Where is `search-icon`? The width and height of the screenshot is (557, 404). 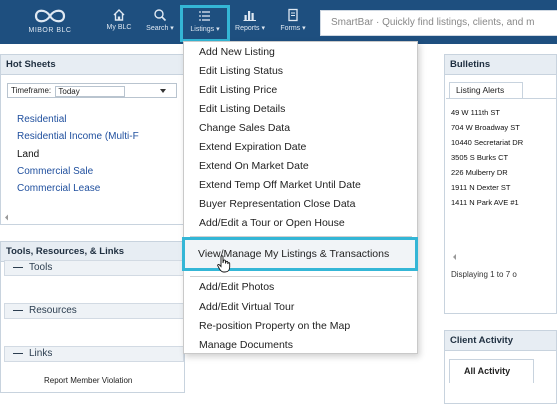
search-icon is located at coordinates (160, 15).